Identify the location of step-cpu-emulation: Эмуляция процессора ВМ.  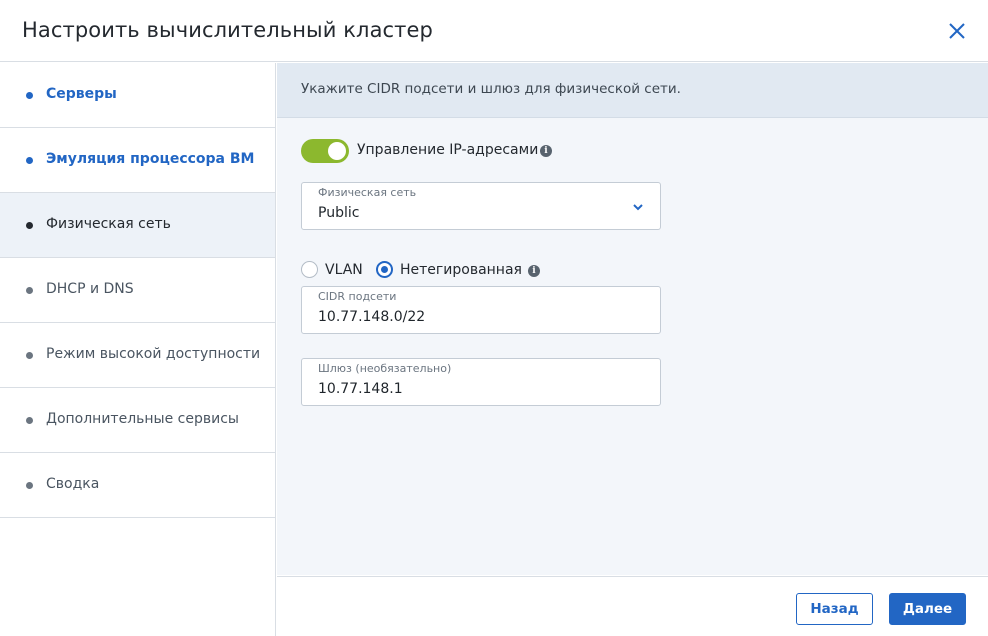
(137, 160).